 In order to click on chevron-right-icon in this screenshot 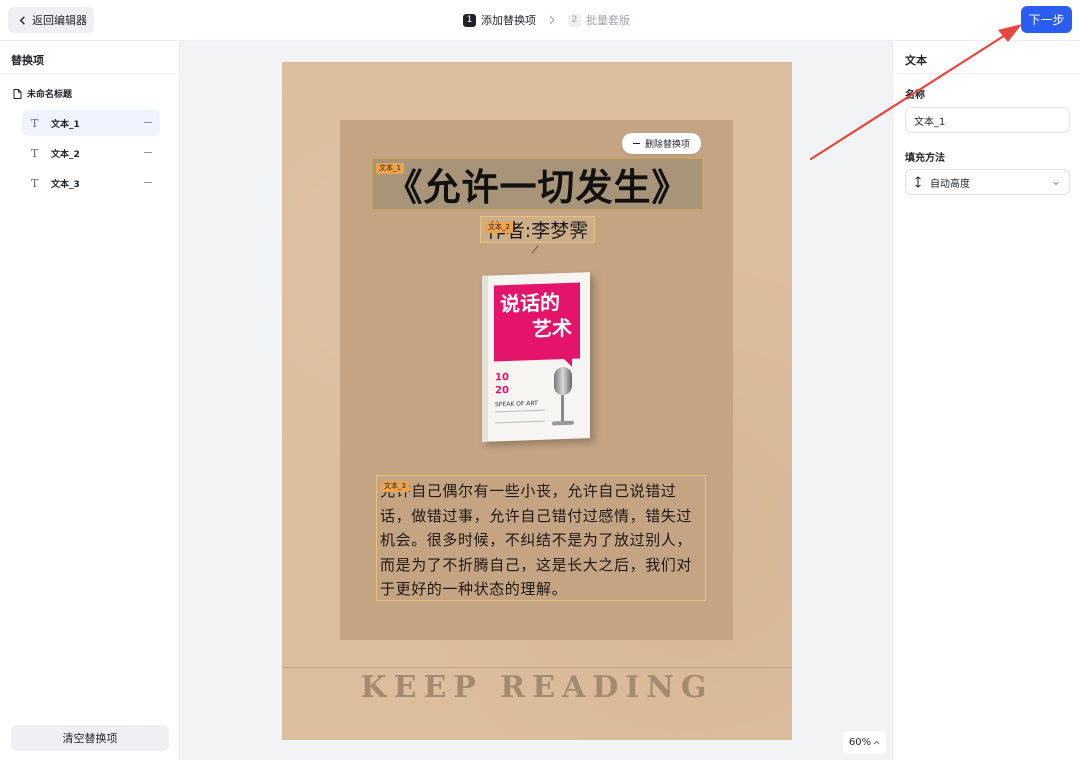, I will do `click(552, 20)`.